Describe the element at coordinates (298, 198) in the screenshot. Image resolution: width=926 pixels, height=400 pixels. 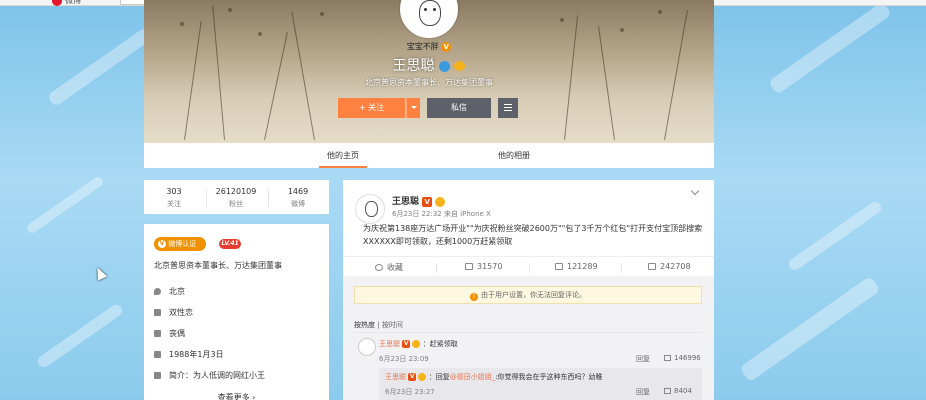
I see `stat-posts: 1469 微博` at that location.